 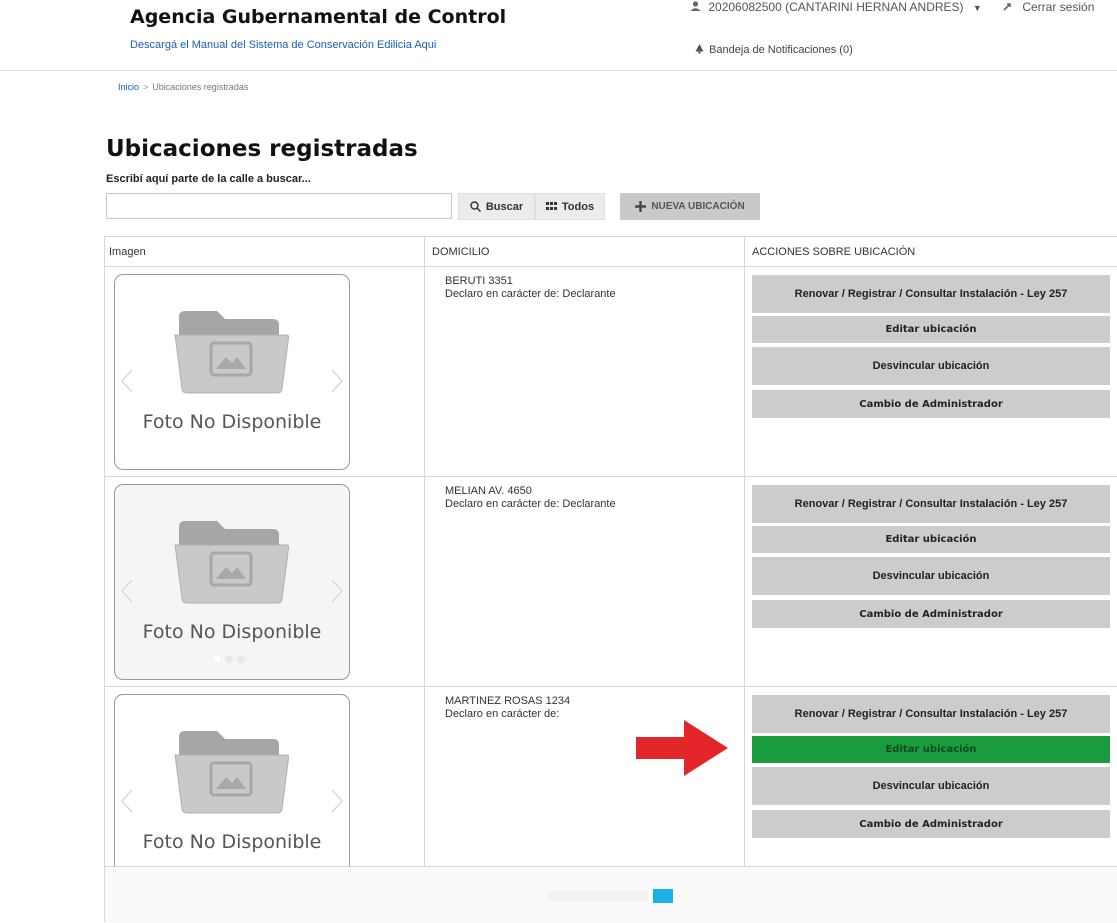 I want to click on new-location-button: NUEVA UBICACIÓN, so click(x=690, y=206).